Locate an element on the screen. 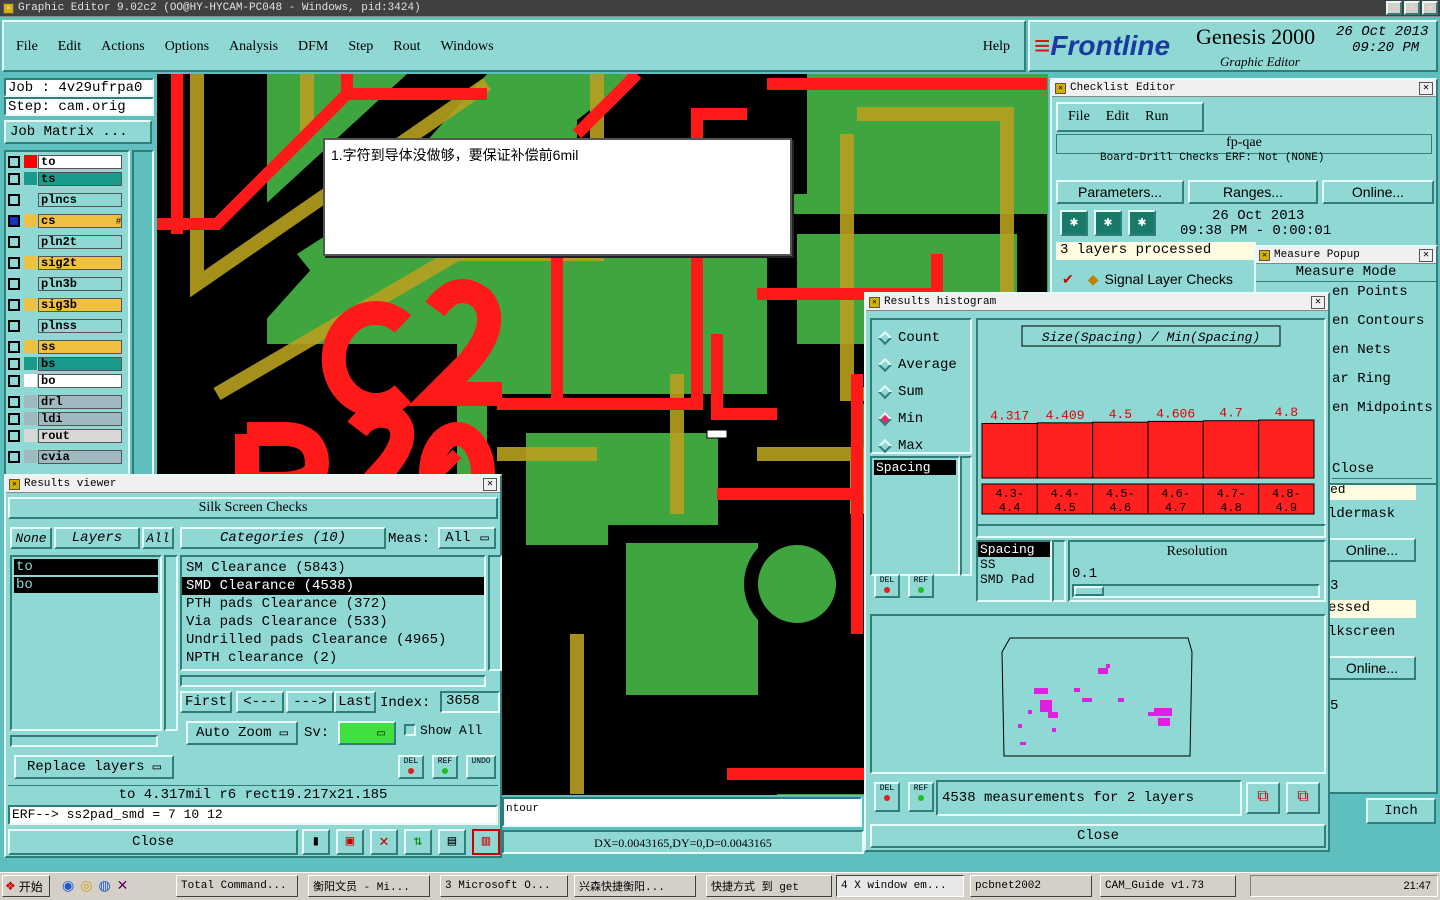 This screenshot has width=1440, height=900. menu-dfm: DFM is located at coordinates (313, 47).